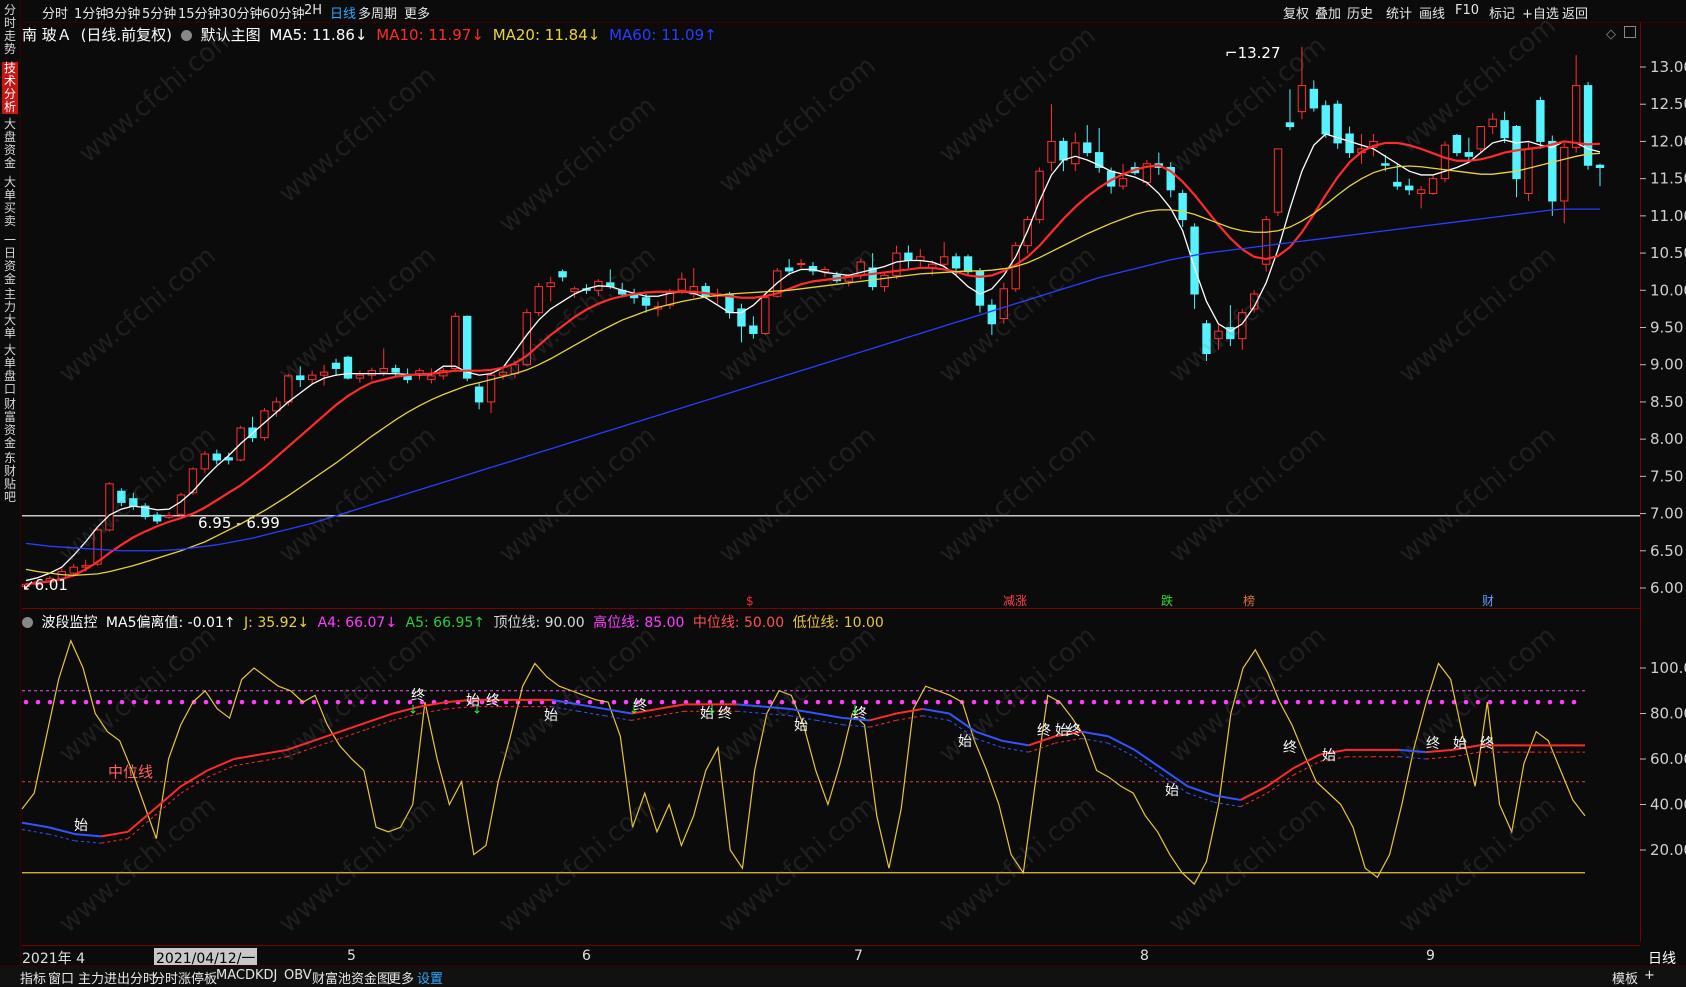 The height and width of the screenshot is (987, 1686). I want to click on bottom-tab-2: 主力进出分时, so click(117, 977).